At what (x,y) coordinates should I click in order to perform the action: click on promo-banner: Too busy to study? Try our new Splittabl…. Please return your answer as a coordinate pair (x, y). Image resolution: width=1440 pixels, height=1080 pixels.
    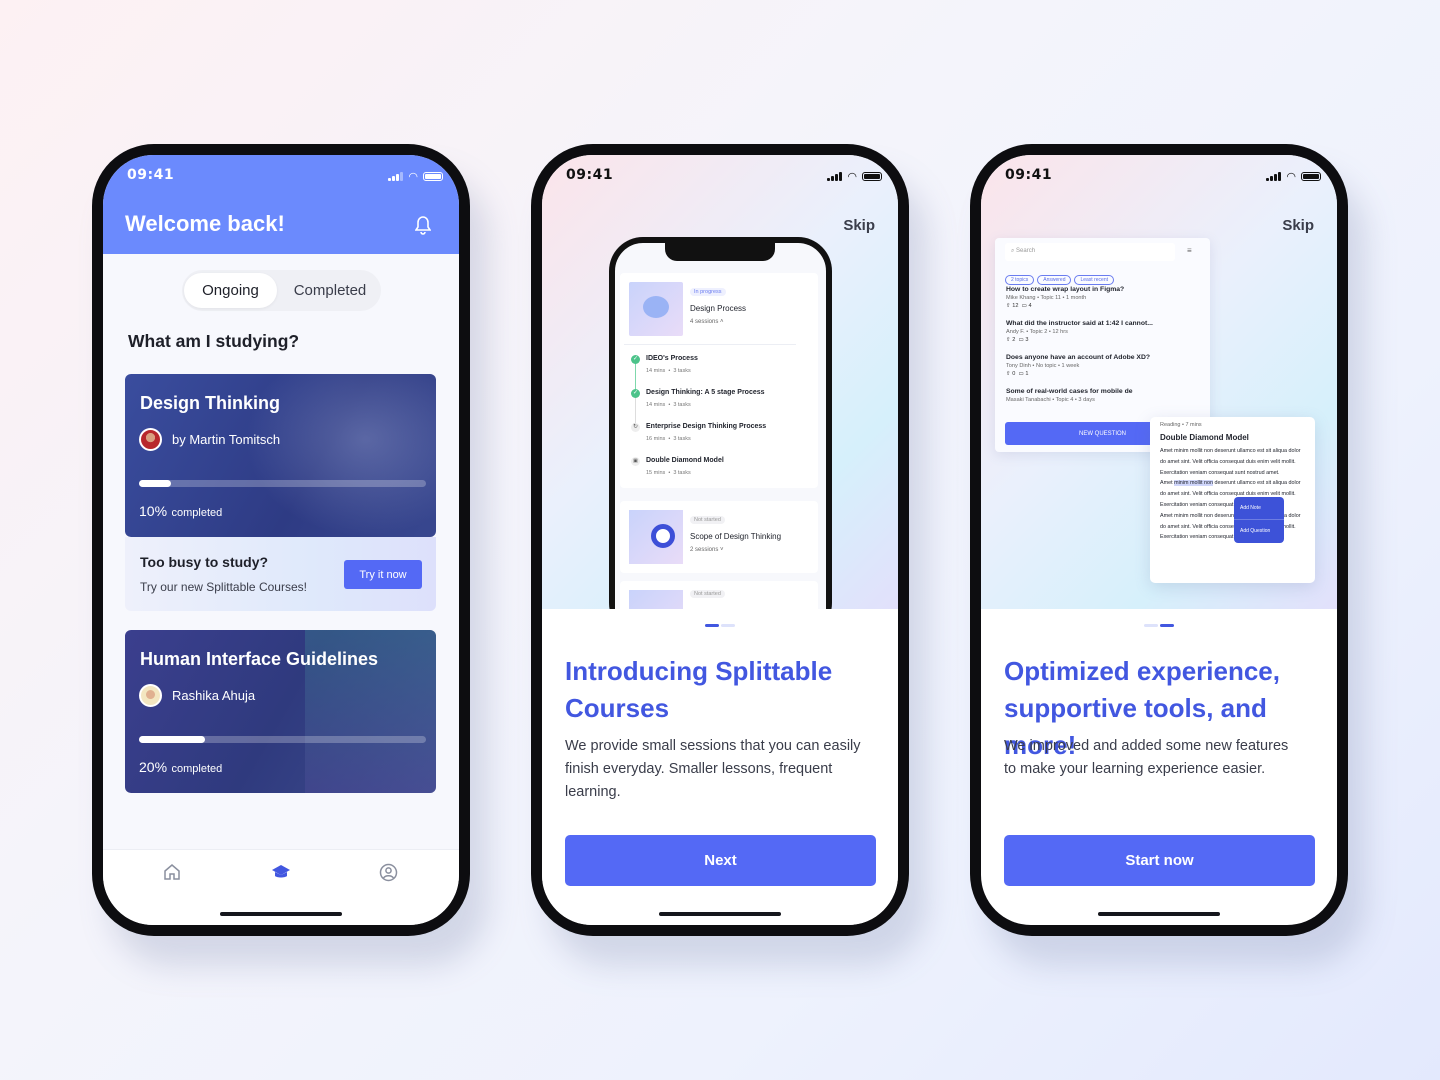
    Looking at the image, I should click on (280, 574).